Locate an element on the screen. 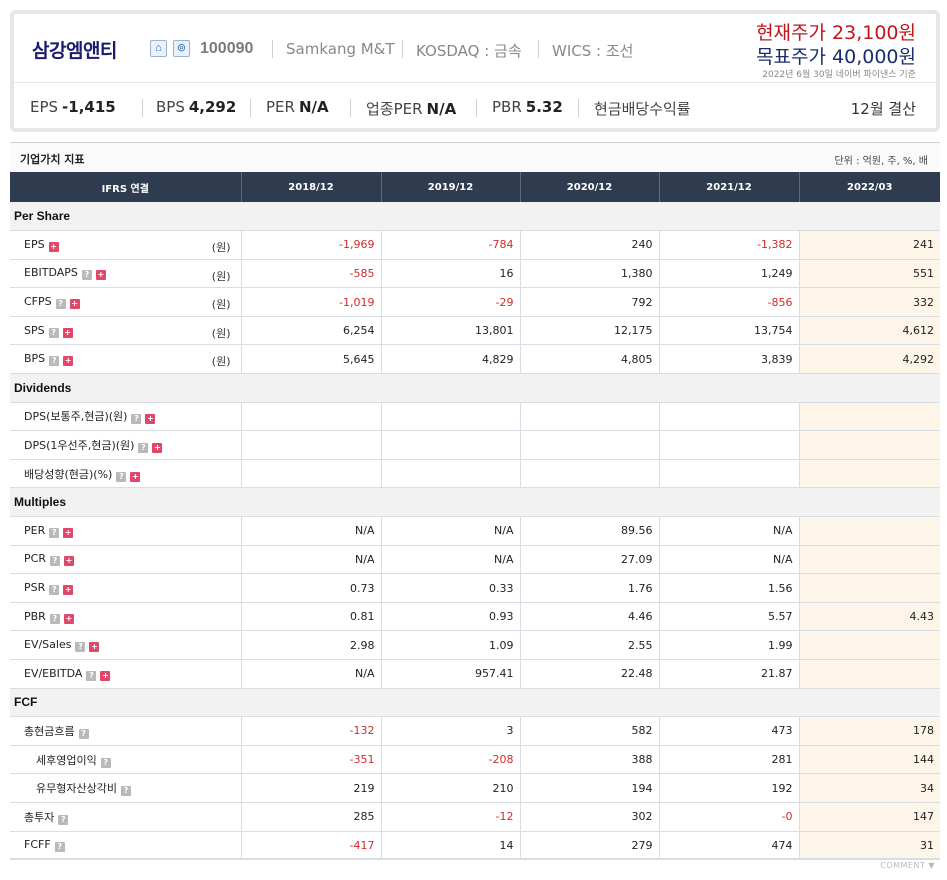  table-cell: 12,175 is located at coordinates (590, 331).